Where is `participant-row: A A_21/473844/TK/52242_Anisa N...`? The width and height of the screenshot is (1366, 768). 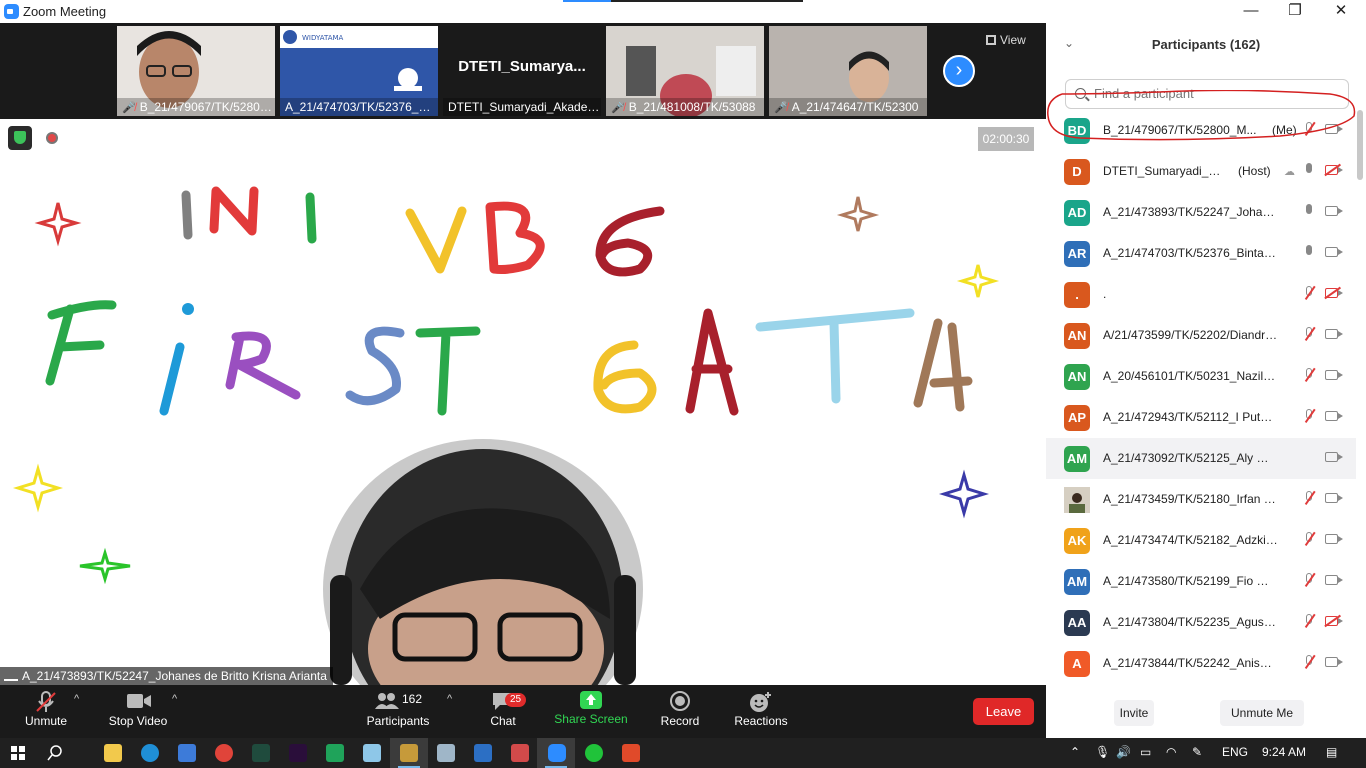 participant-row: A A_21/473844/TK/52242_Anisa N... is located at coordinates (1201, 663).